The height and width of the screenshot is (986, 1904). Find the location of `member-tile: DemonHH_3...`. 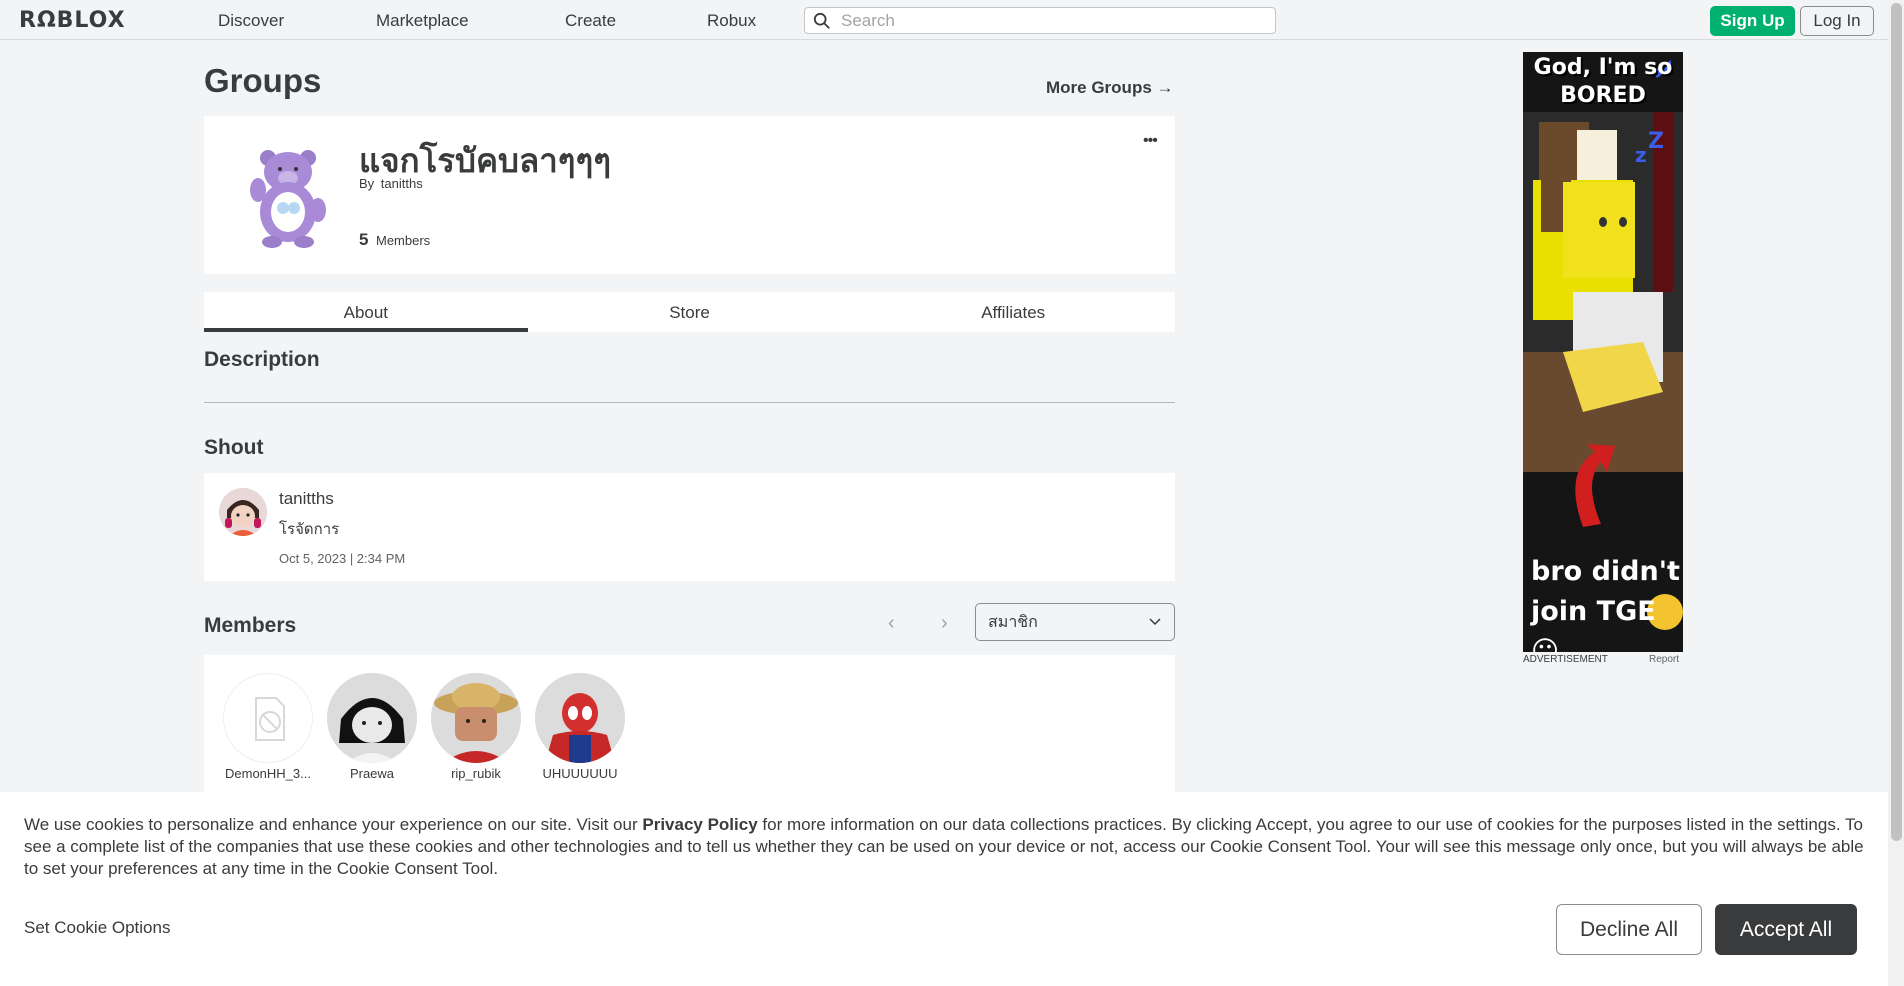

member-tile: DemonHH_3... is located at coordinates (268, 727).